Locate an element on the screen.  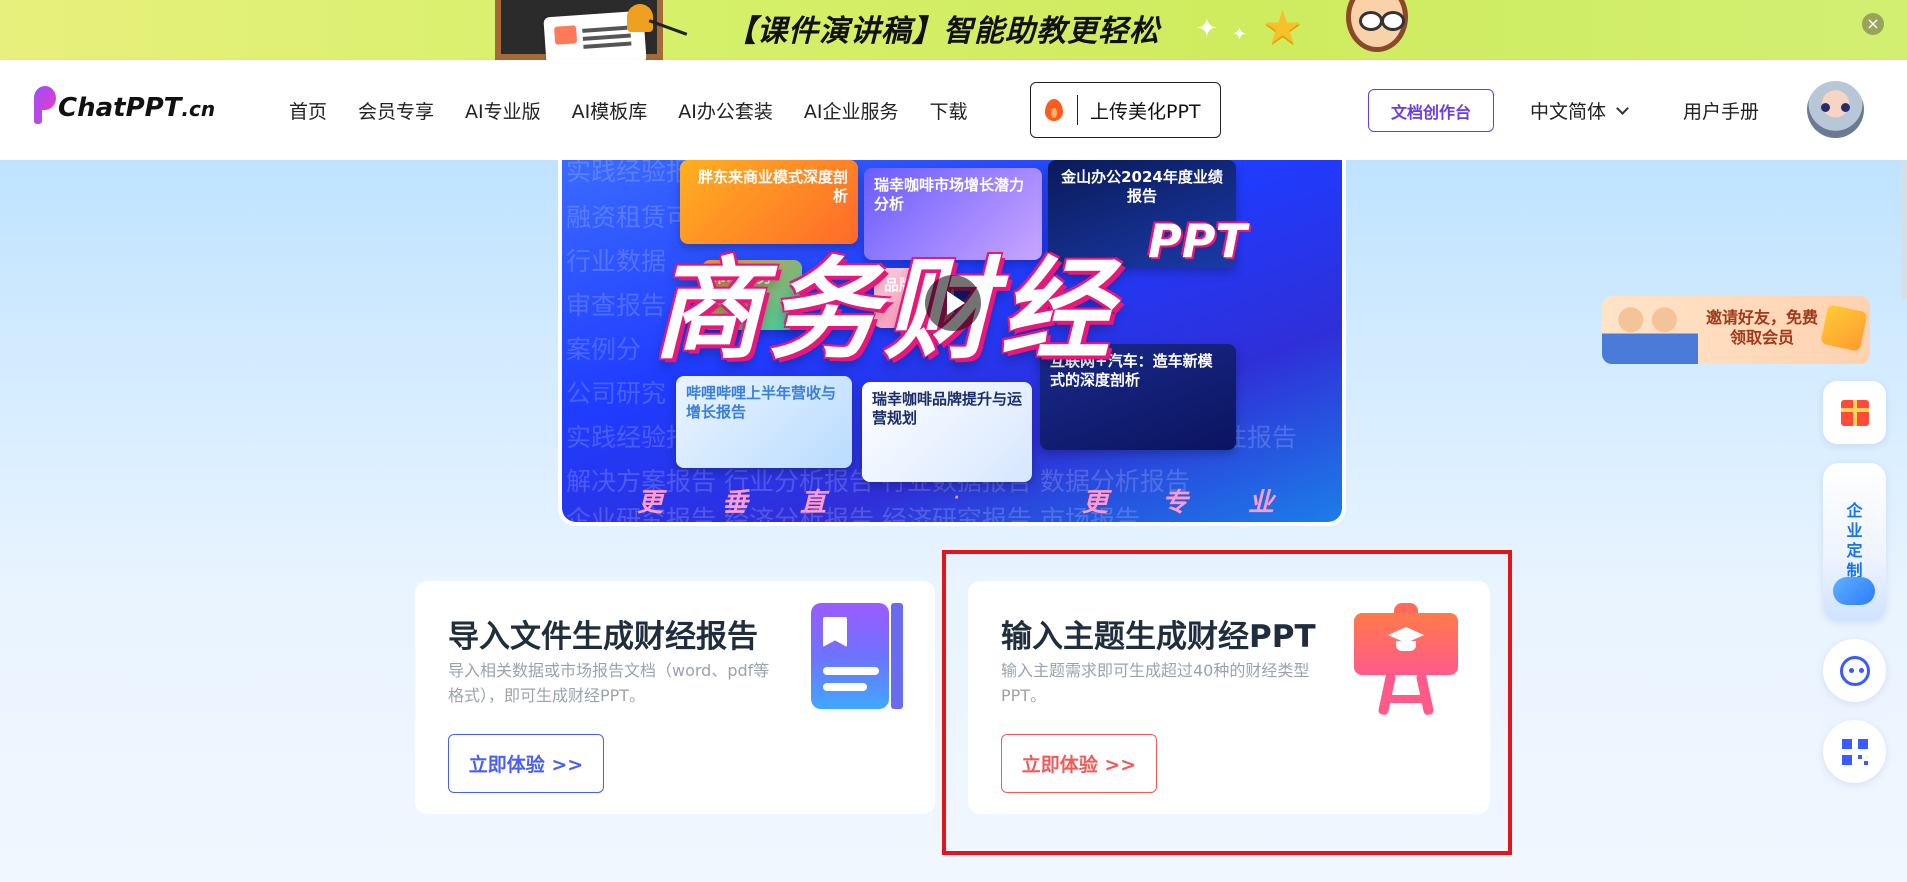
language-select: 中文简体 is located at coordinates (1579, 110).